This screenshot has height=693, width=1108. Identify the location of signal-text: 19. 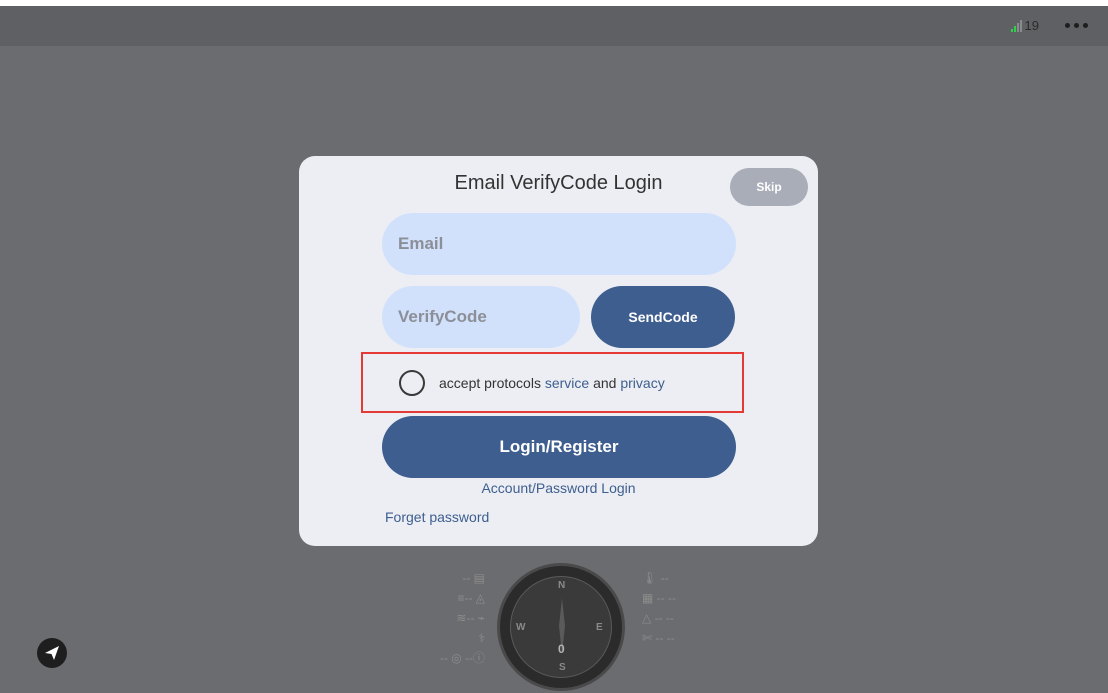
(1031, 25).